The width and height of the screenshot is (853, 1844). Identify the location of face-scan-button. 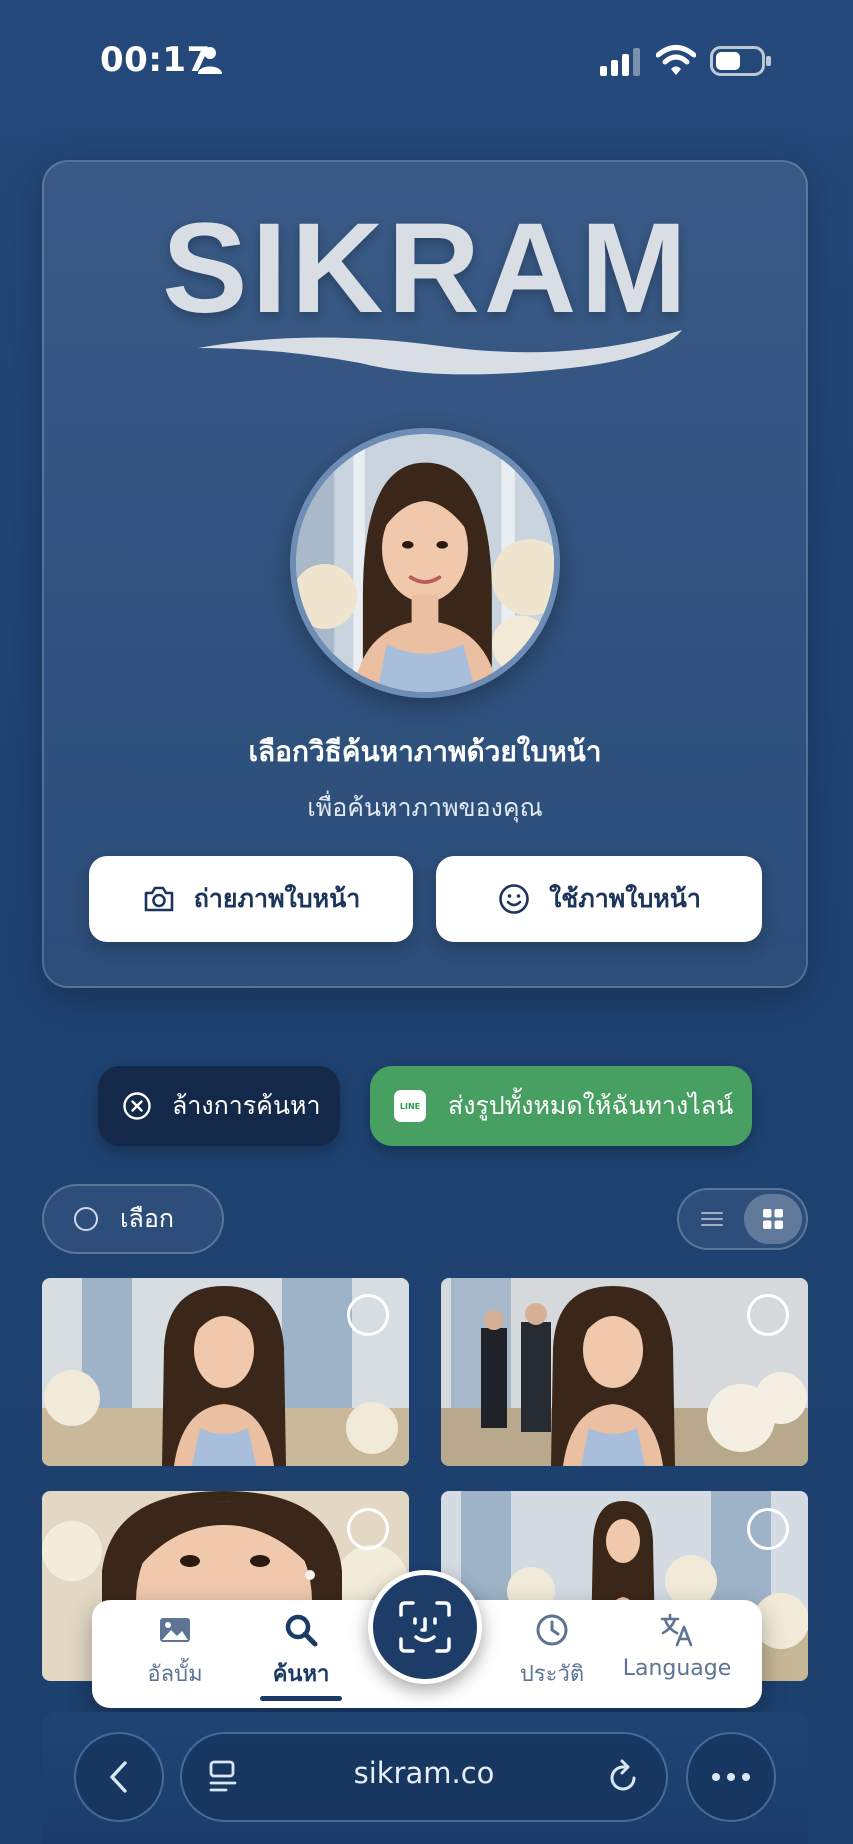
(425, 1627).